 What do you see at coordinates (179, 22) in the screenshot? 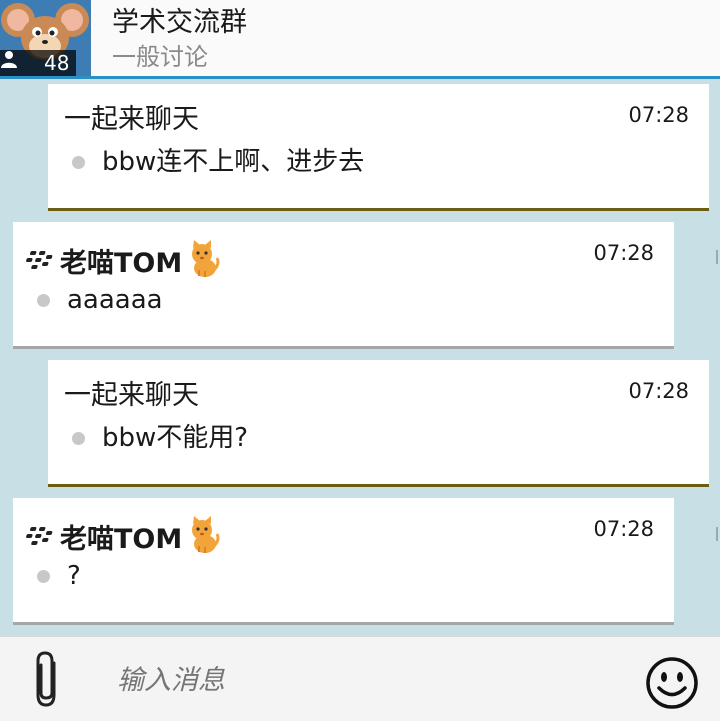
I see `group-title: 学术交流群` at bounding box center [179, 22].